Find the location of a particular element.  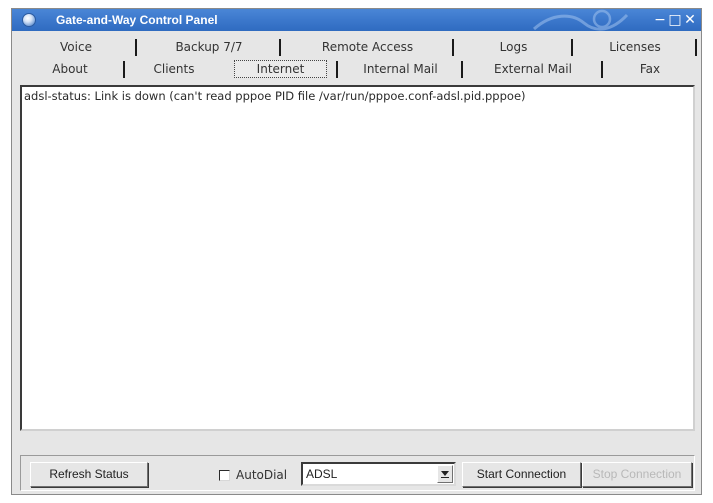

refresh-status-button: Refresh Status is located at coordinates (89, 474).